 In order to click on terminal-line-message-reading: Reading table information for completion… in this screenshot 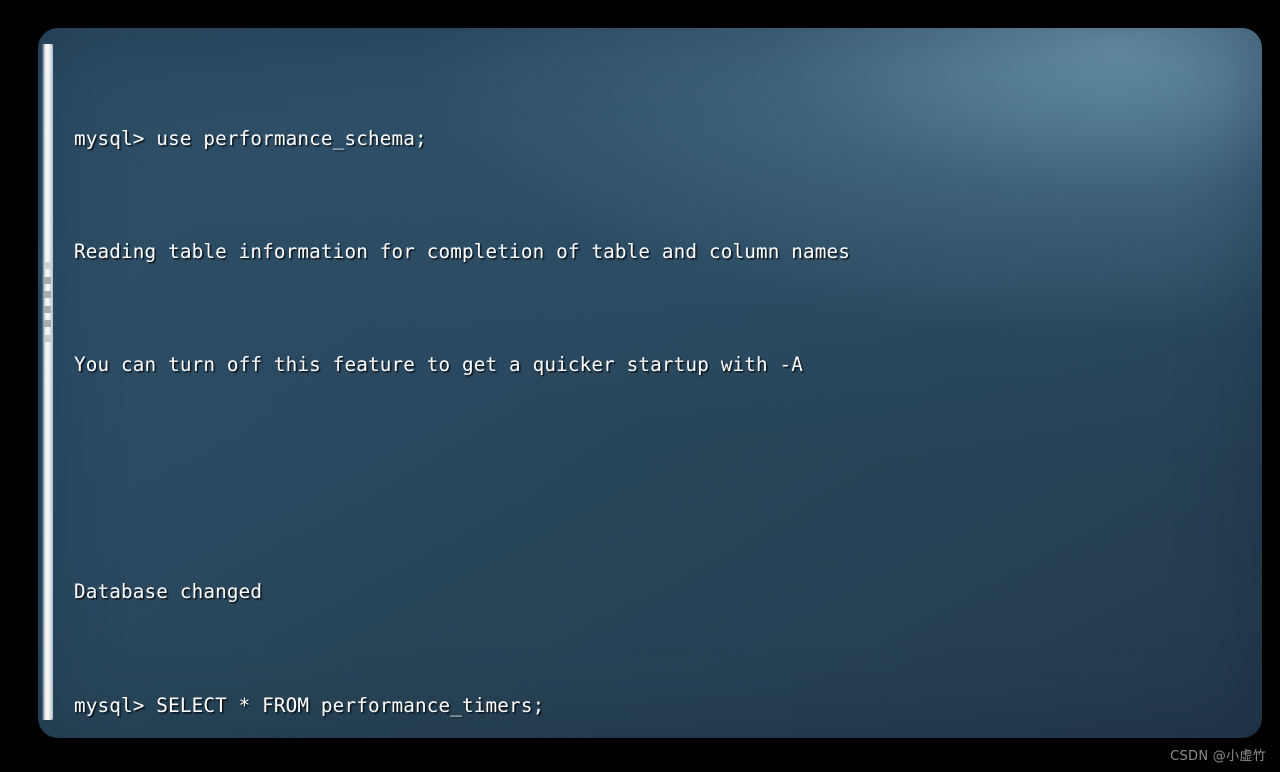, I will do `click(462, 251)`.